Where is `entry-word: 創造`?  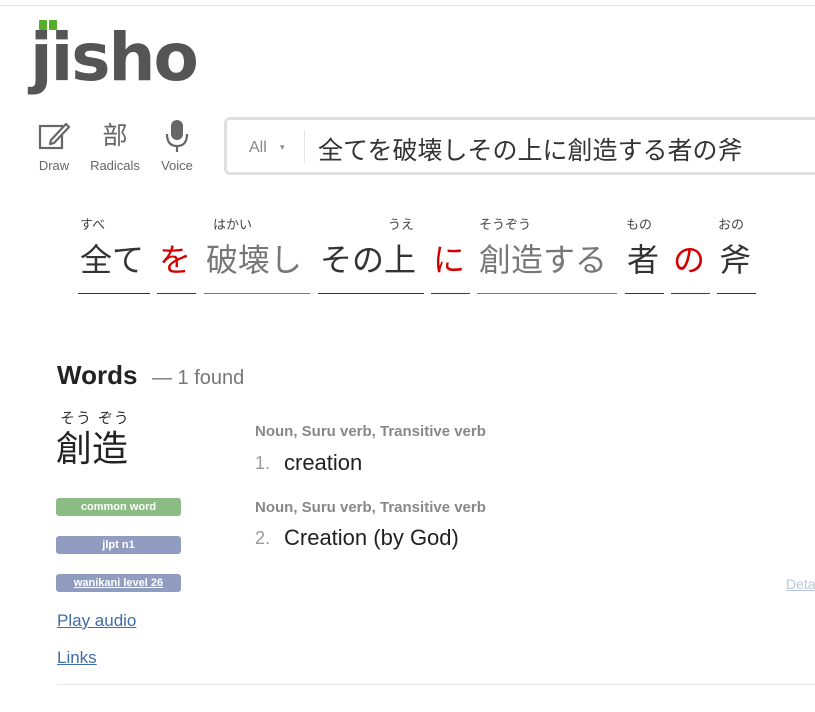
entry-word: 創造 is located at coordinates (92, 449).